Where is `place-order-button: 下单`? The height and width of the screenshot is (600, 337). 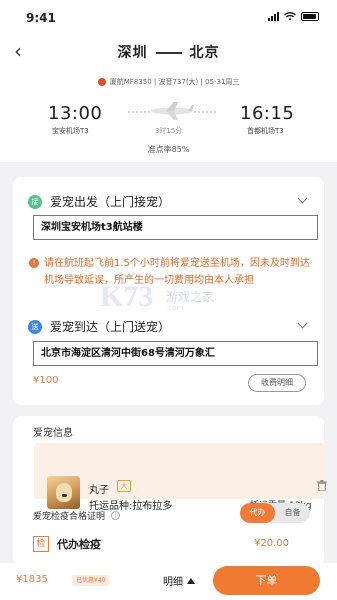 place-order-button: 下单 is located at coordinates (266, 580).